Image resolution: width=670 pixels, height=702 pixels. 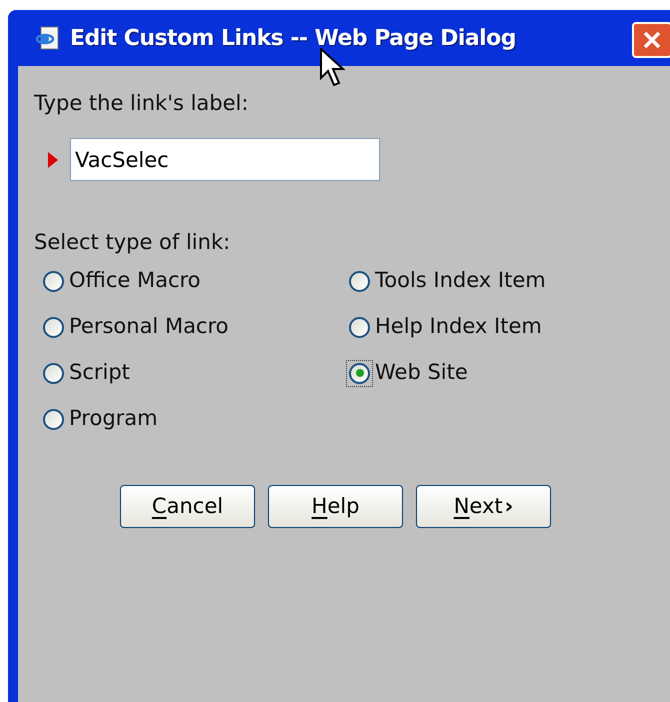 What do you see at coordinates (148, 326) in the screenshot?
I see `option-label: Personal Macro` at bounding box center [148, 326].